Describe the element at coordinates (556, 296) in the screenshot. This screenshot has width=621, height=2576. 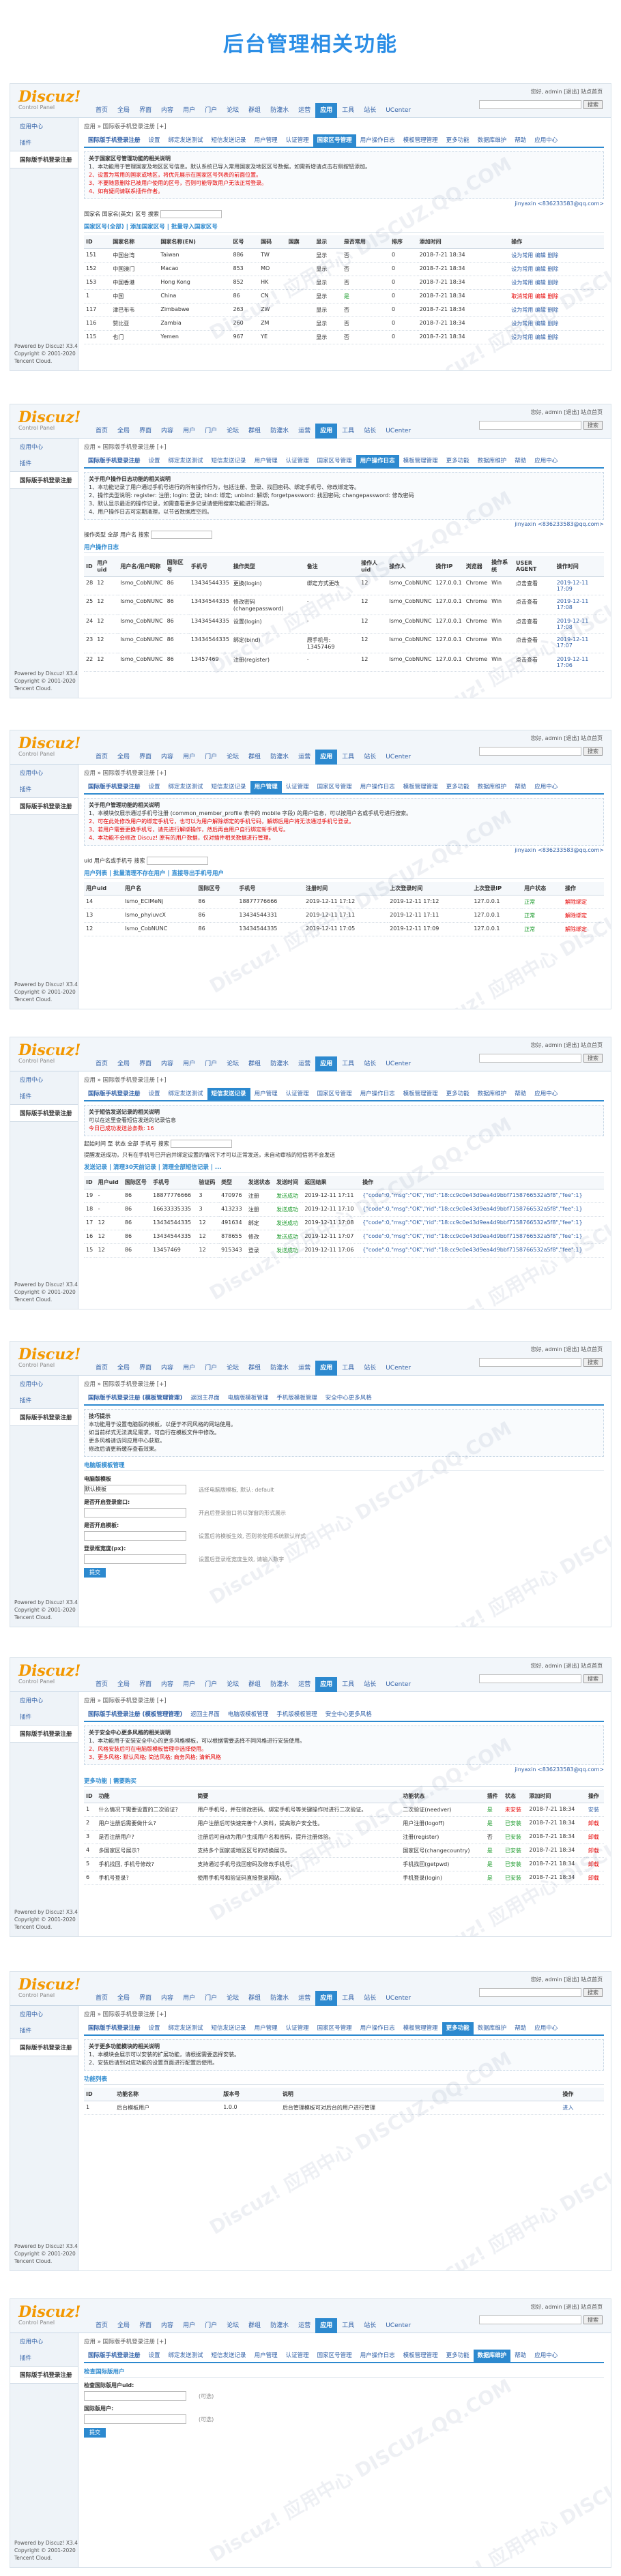
I see `row-action: 取消常用 编辑 删除` at that location.